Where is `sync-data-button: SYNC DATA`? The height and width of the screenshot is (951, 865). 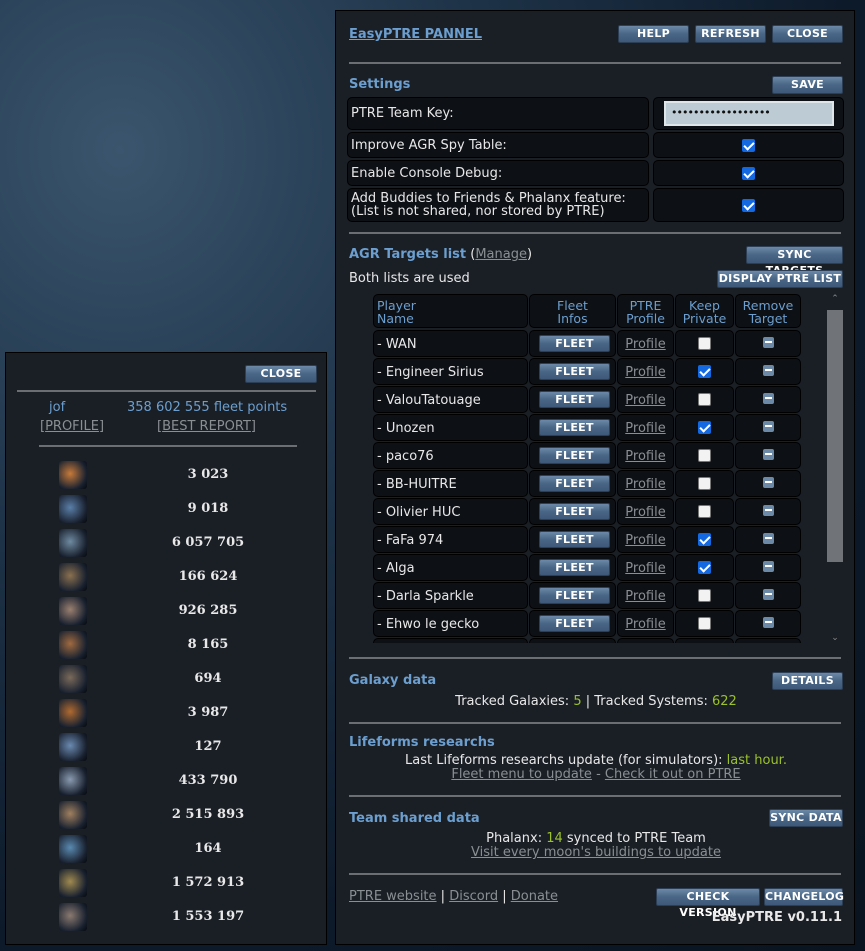 sync-data-button: SYNC DATA is located at coordinates (806, 818).